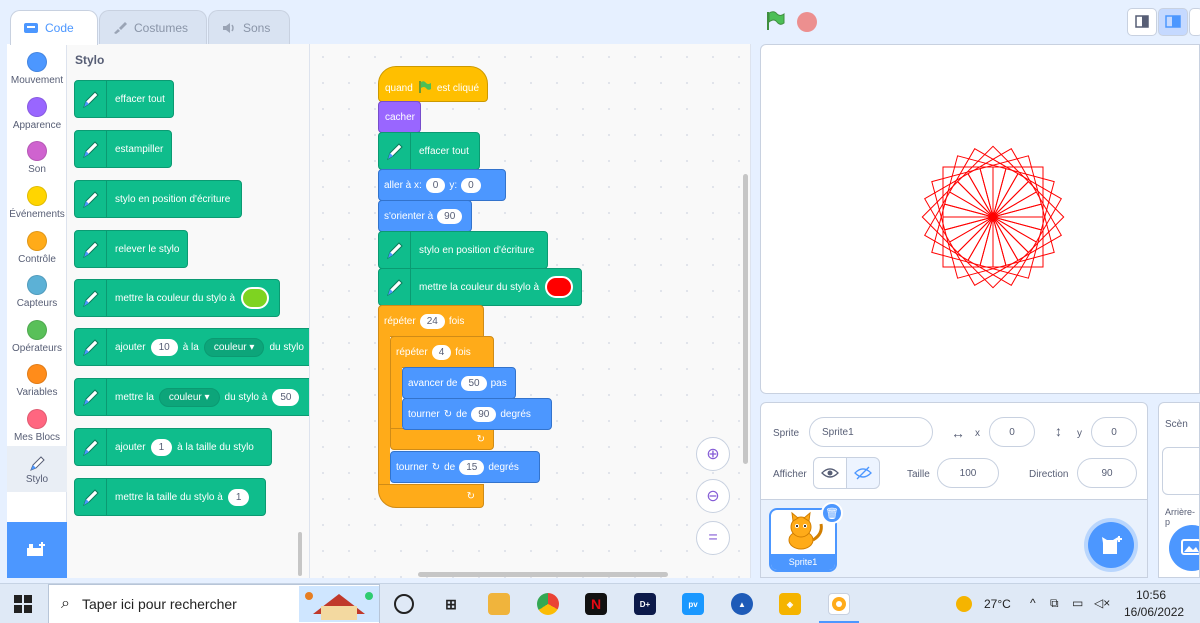  I want to click on tab-costumes: Costumes, so click(153, 27).